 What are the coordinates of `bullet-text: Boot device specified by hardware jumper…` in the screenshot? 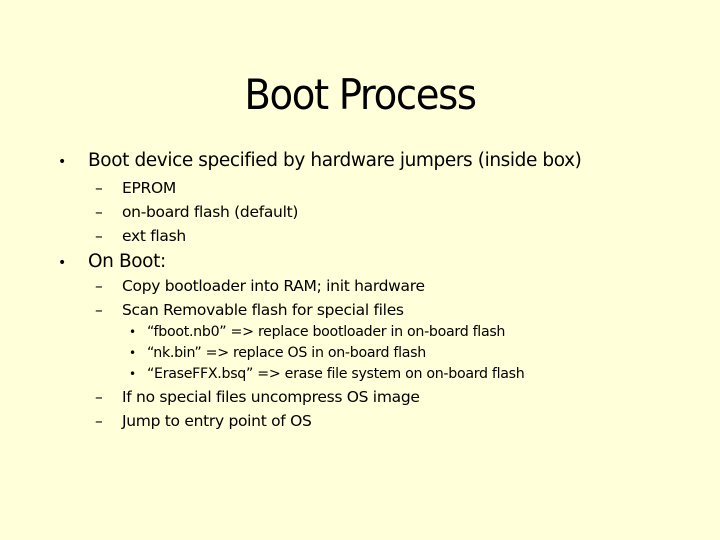 It's located at (335, 160).